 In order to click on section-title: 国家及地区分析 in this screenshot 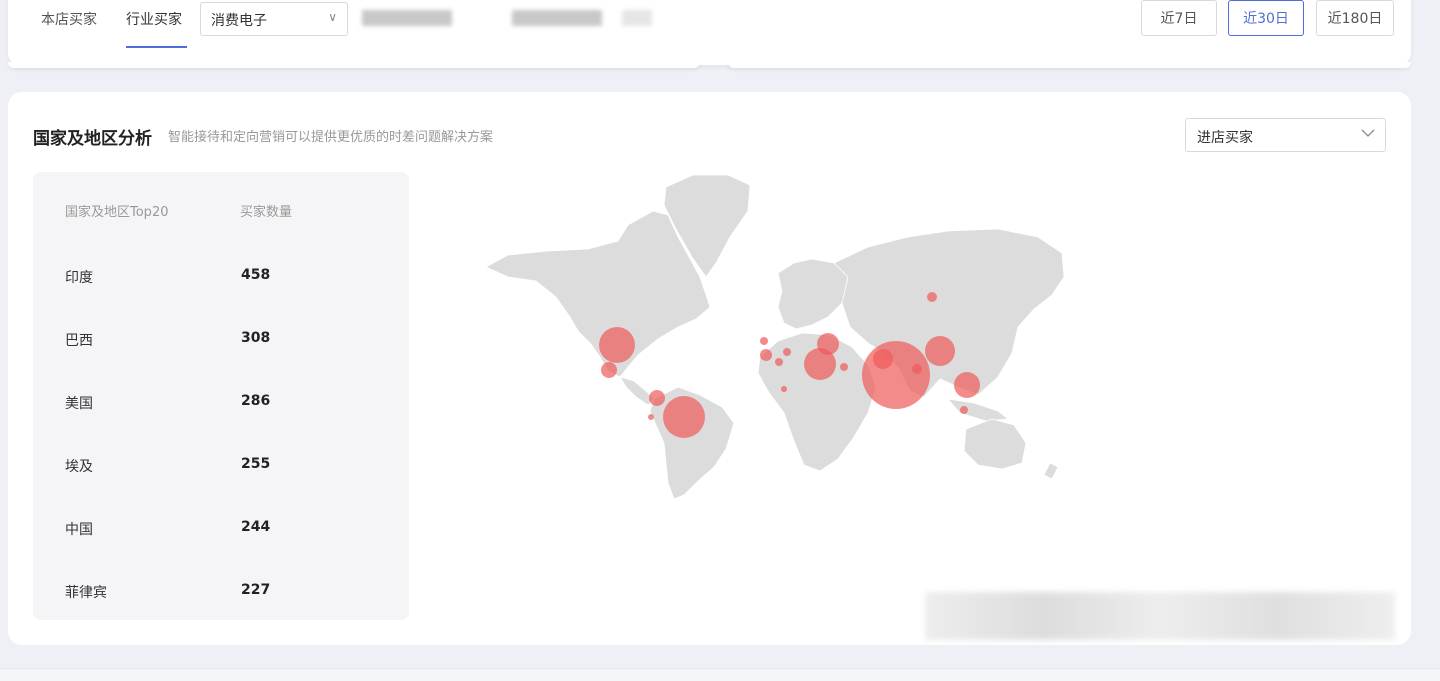, I will do `click(92, 139)`.